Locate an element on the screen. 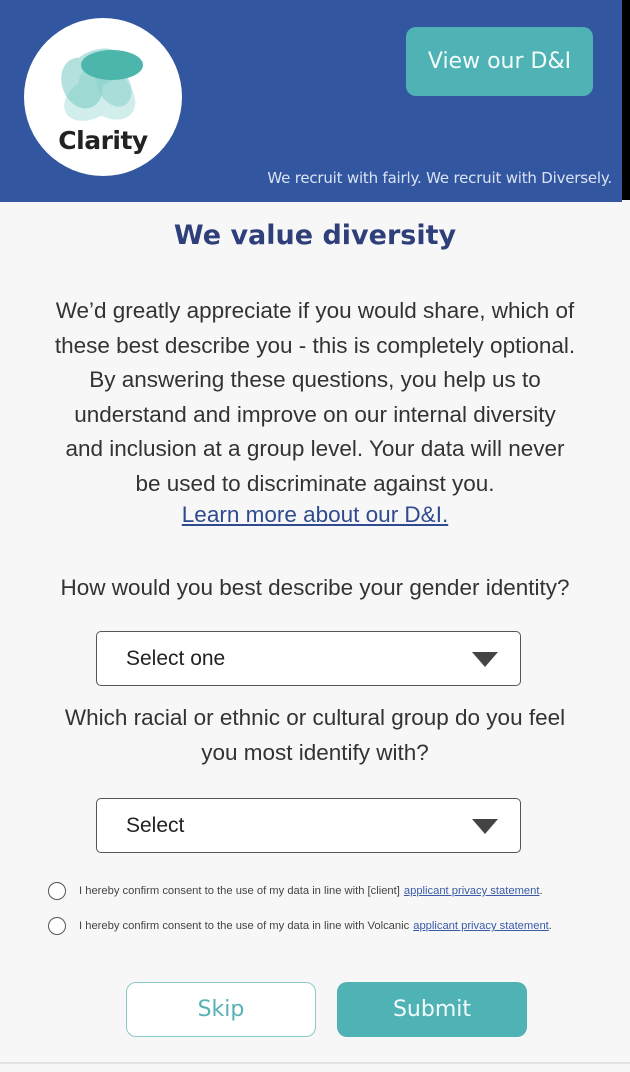 The width and height of the screenshot is (630, 1072). bottom-divider is located at coordinates (315, 1063).